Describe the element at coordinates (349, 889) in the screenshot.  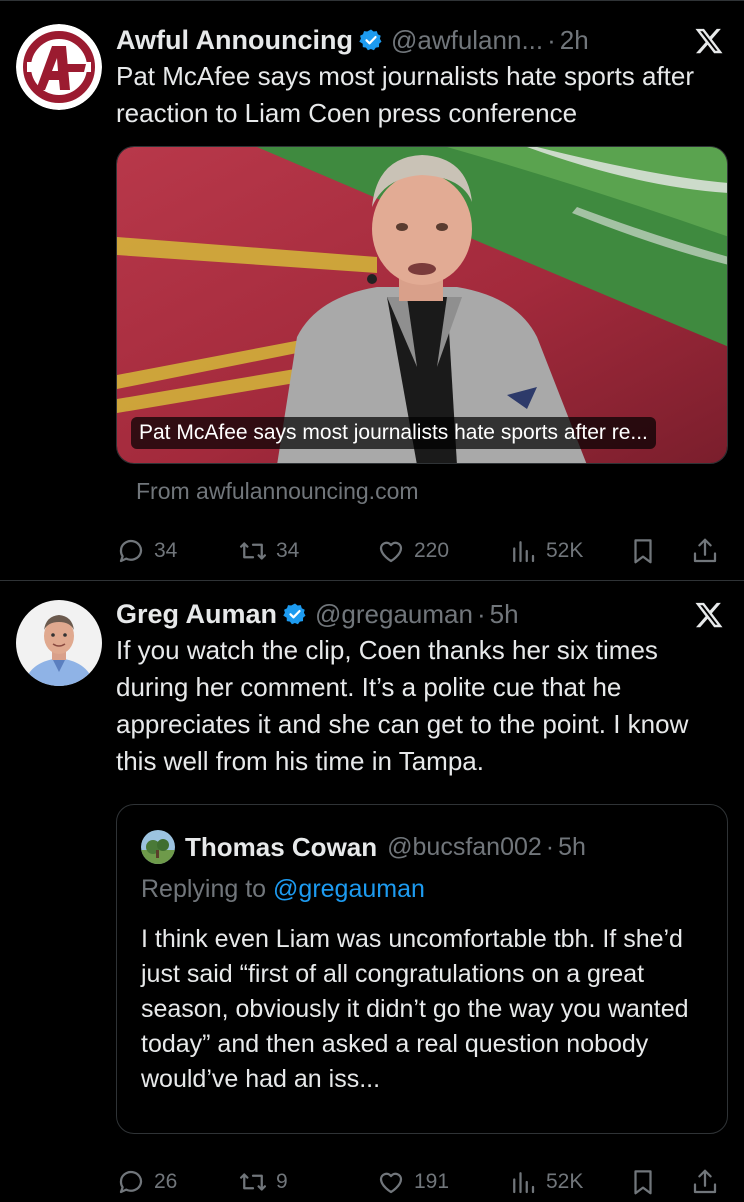
I see `replying-to-mention: @gregauman` at that location.